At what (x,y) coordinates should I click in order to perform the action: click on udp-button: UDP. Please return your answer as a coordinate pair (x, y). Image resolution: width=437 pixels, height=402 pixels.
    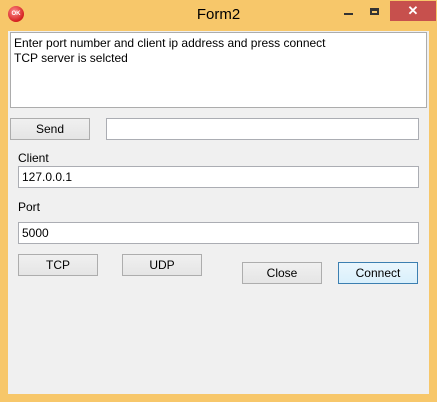
    Looking at the image, I should click on (162, 265).